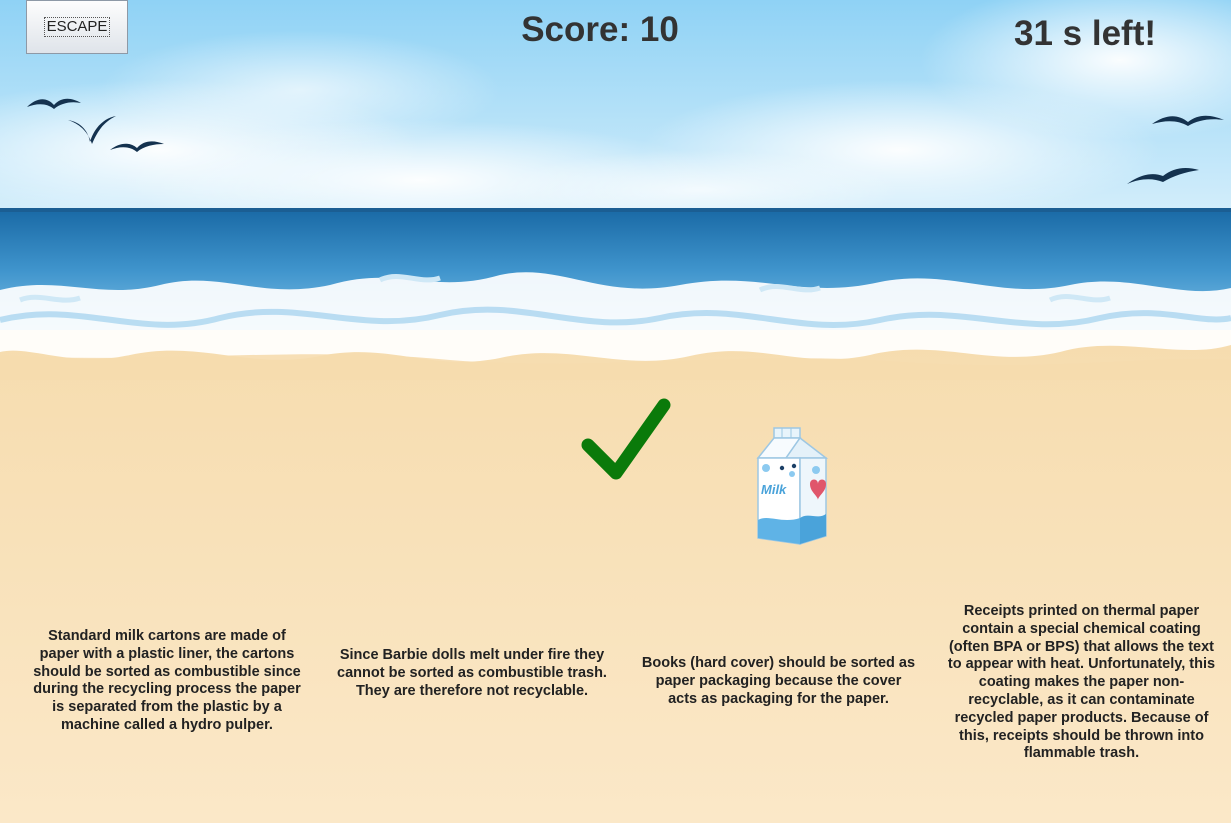  I want to click on milk-label: Milk, so click(774, 489).